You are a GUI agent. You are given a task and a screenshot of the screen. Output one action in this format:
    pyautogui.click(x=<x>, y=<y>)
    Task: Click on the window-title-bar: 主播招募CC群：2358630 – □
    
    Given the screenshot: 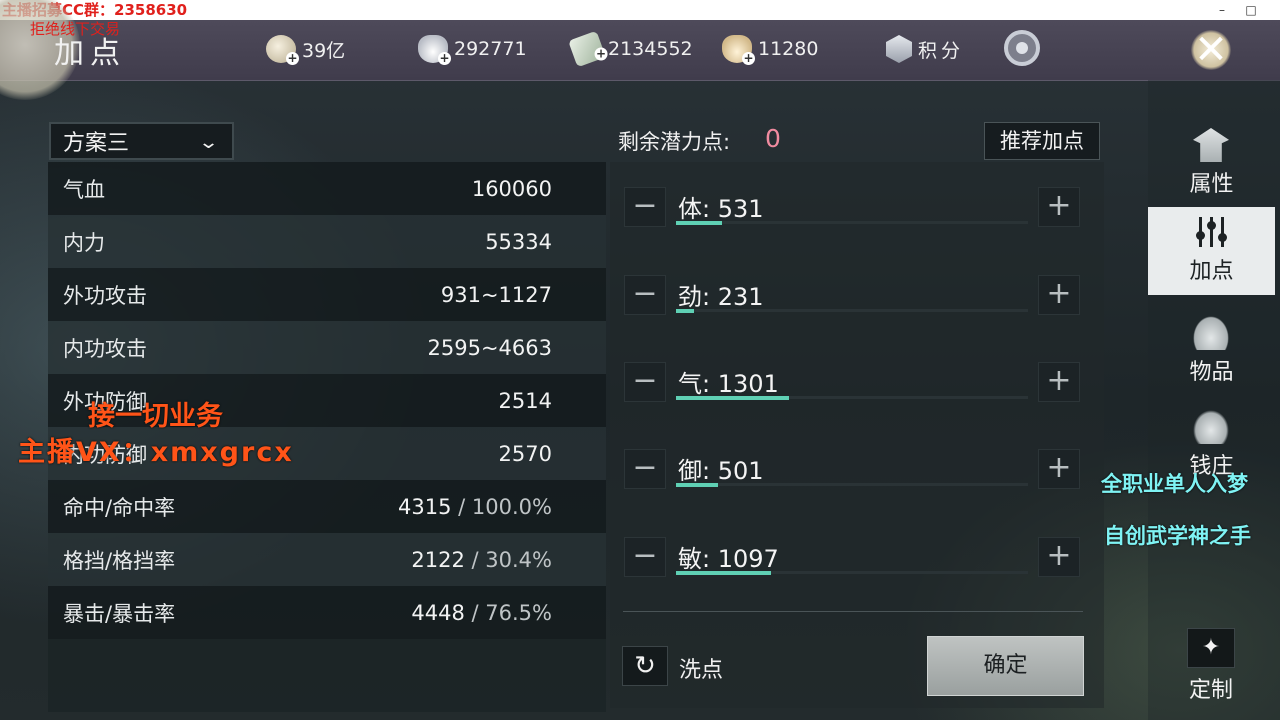 What is the action you would take?
    pyautogui.click(x=640, y=10)
    